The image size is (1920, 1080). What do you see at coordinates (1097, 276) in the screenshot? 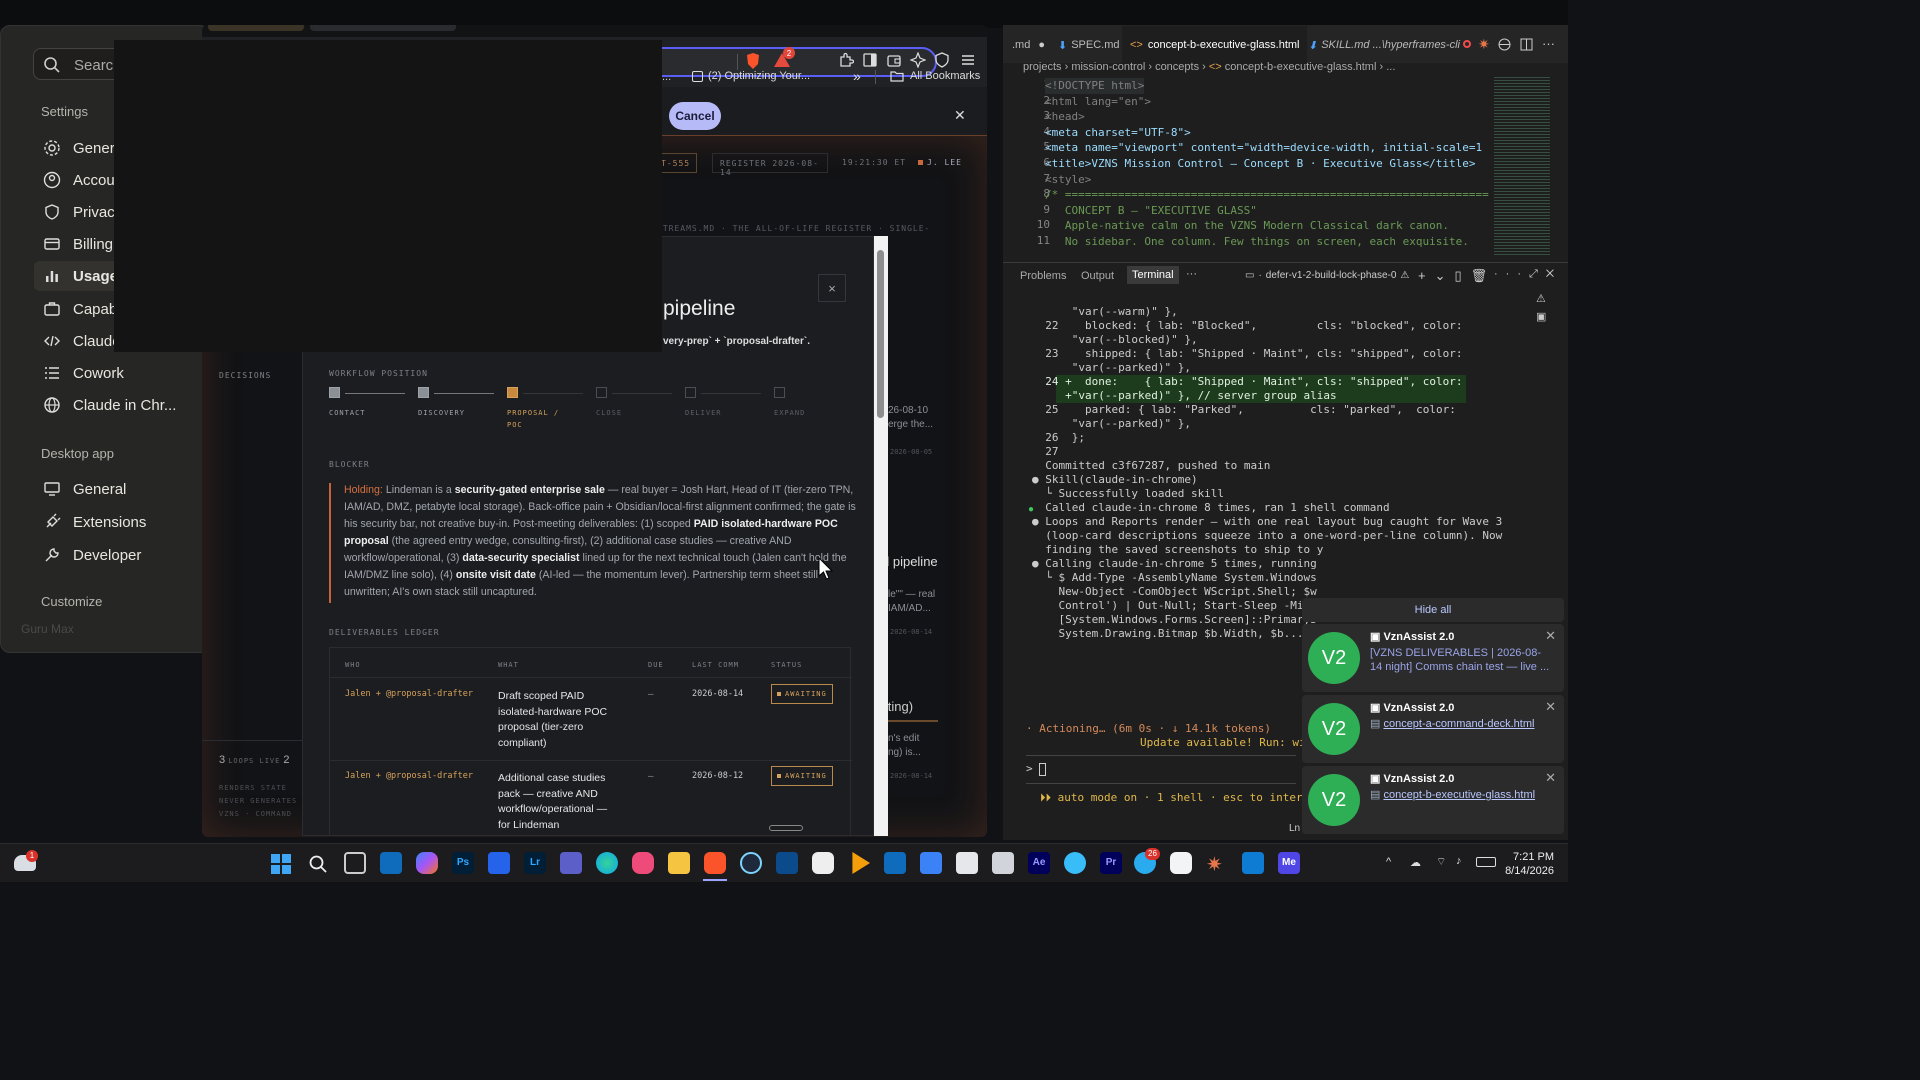
I see `panel-tab-output: Output` at bounding box center [1097, 276].